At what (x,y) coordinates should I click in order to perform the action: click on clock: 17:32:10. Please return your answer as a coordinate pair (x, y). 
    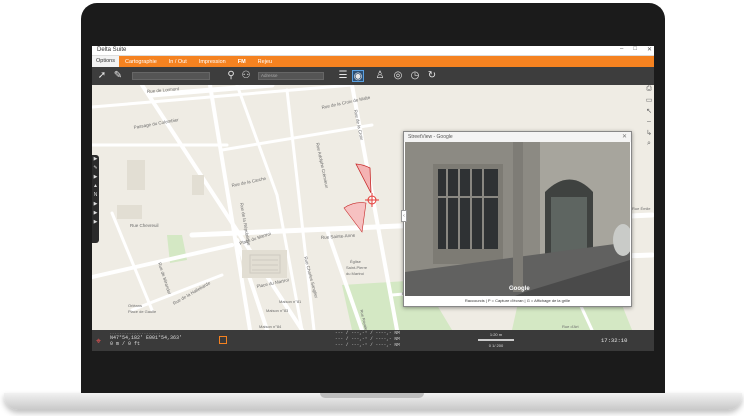
    Looking at the image, I should click on (614, 340).